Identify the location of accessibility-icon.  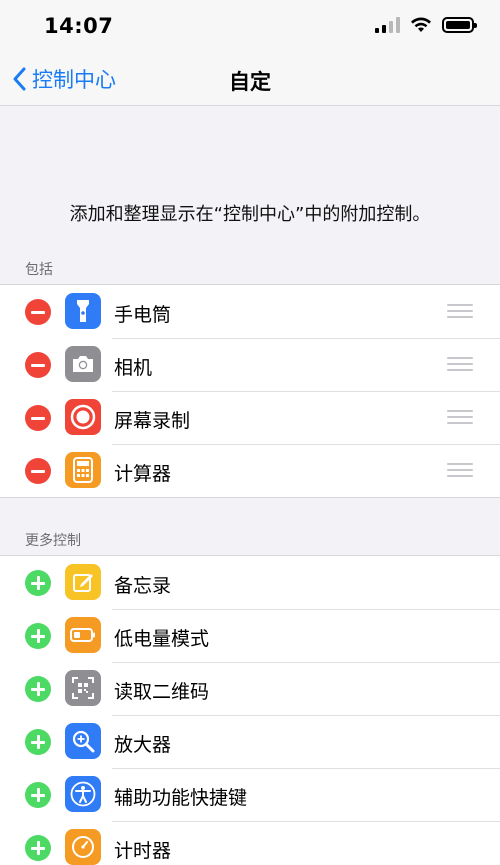
(83, 794).